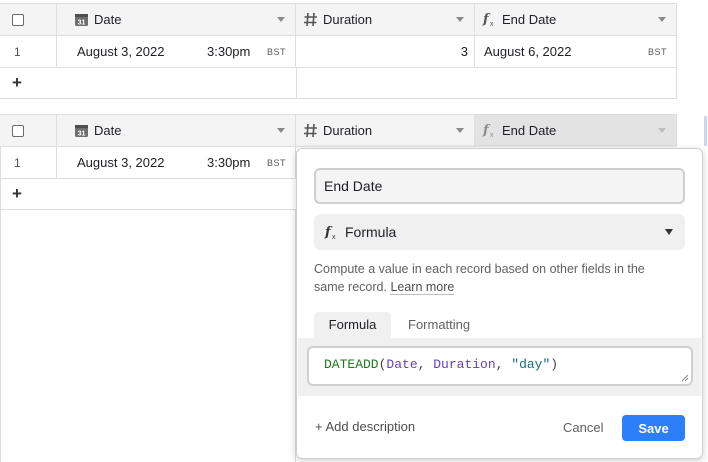  What do you see at coordinates (351, 364) in the screenshot?
I see `formula-function: DATEADD` at bounding box center [351, 364].